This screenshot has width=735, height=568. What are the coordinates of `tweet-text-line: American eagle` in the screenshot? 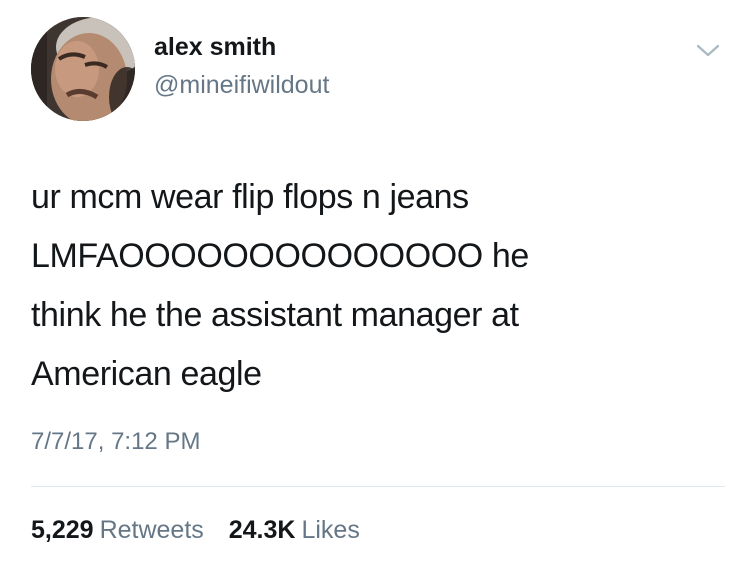 It's located at (146, 374).